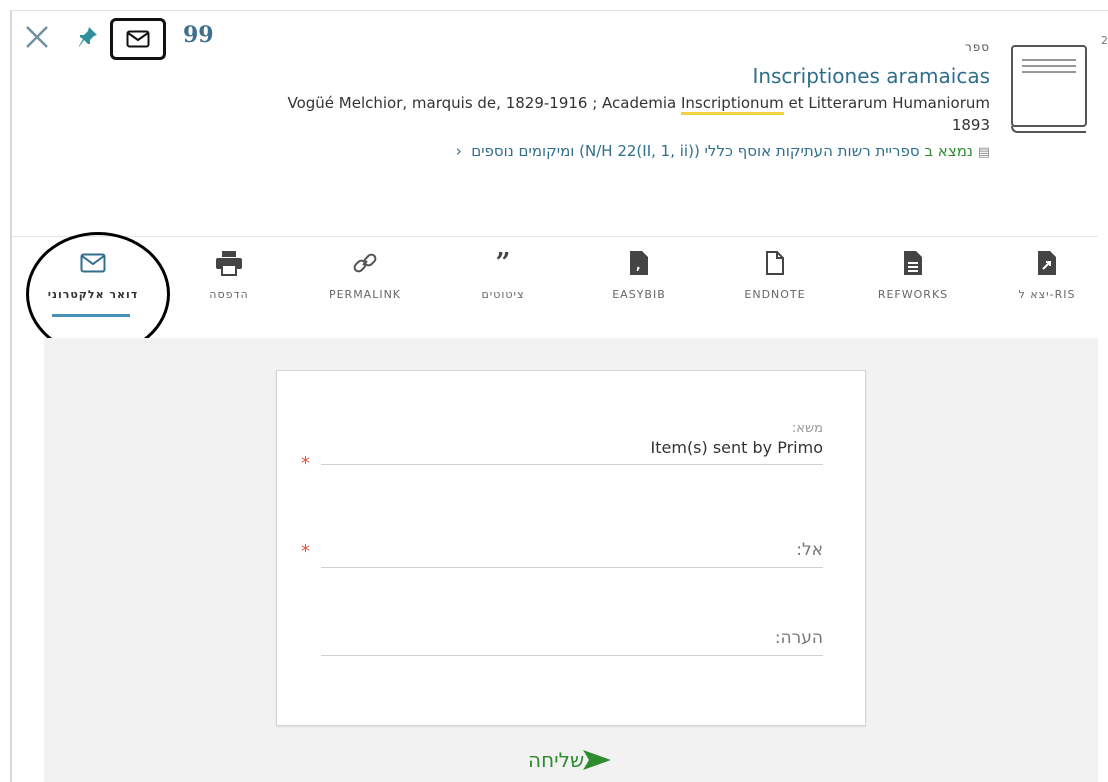  What do you see at coordinates (807, 428) in the screenshot?
I see `subject-label: משא:` at bounding box center [807, 428].